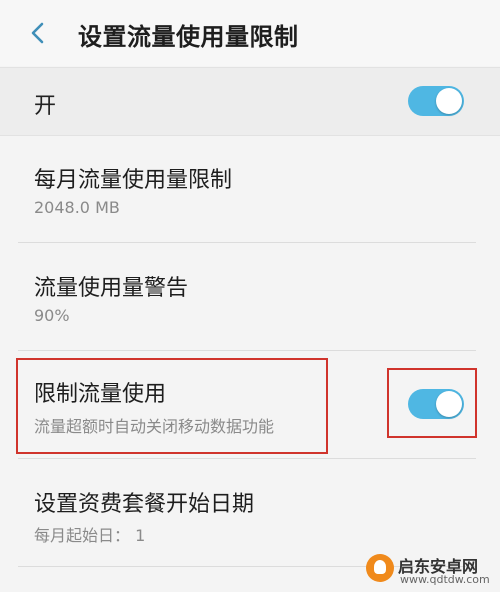 This screenshot has height=592, width=500. I want to click on chevron-left-icon, so click(37, 33).